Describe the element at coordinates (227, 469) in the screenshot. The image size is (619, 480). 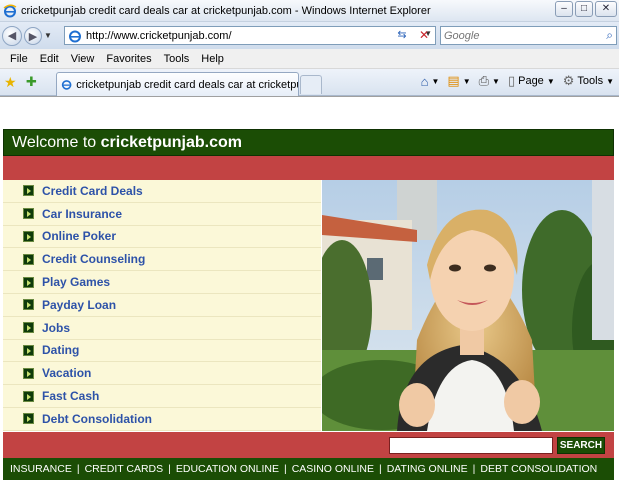
I see `footer-link-education-online: EDUCATION ONLINE` at that location.